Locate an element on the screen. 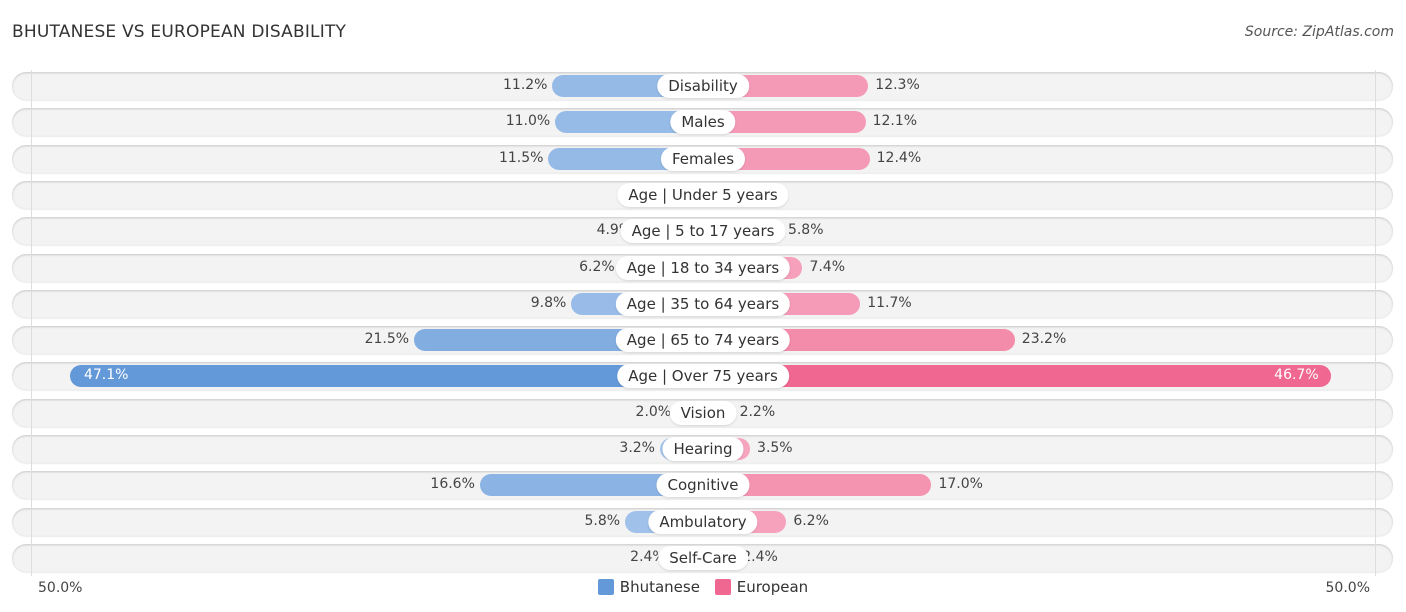 Image resolution: width=1406 pixels, height=612 pixels. category-label: Males is located at coordinates (703, 122).